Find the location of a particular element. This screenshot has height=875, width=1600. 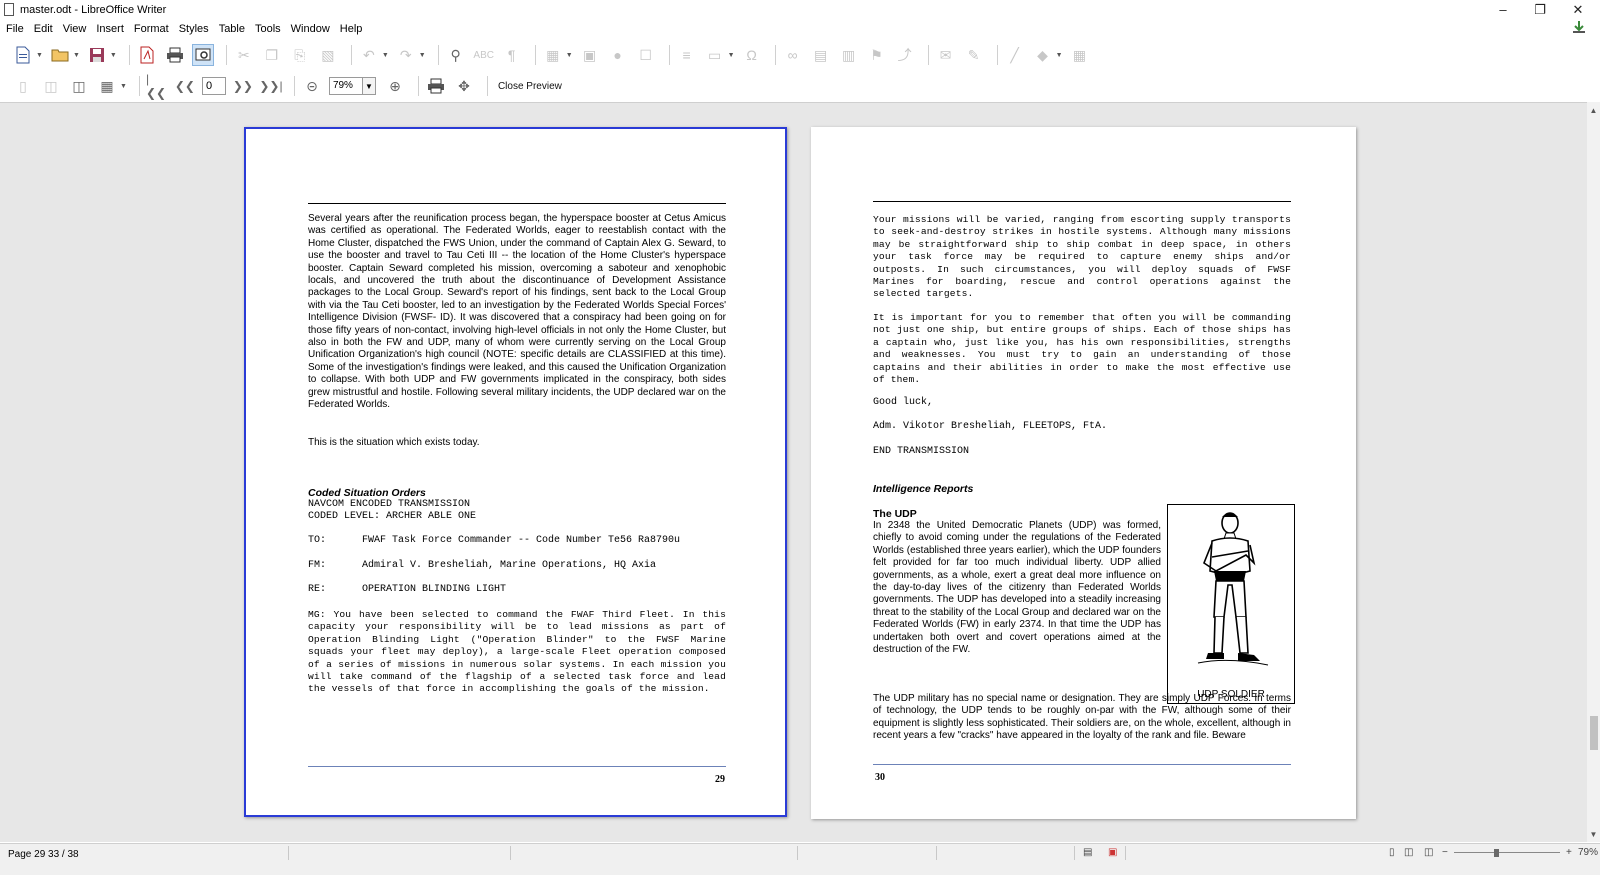

line-icon: ╱ is located at coordinates (1015, 55).